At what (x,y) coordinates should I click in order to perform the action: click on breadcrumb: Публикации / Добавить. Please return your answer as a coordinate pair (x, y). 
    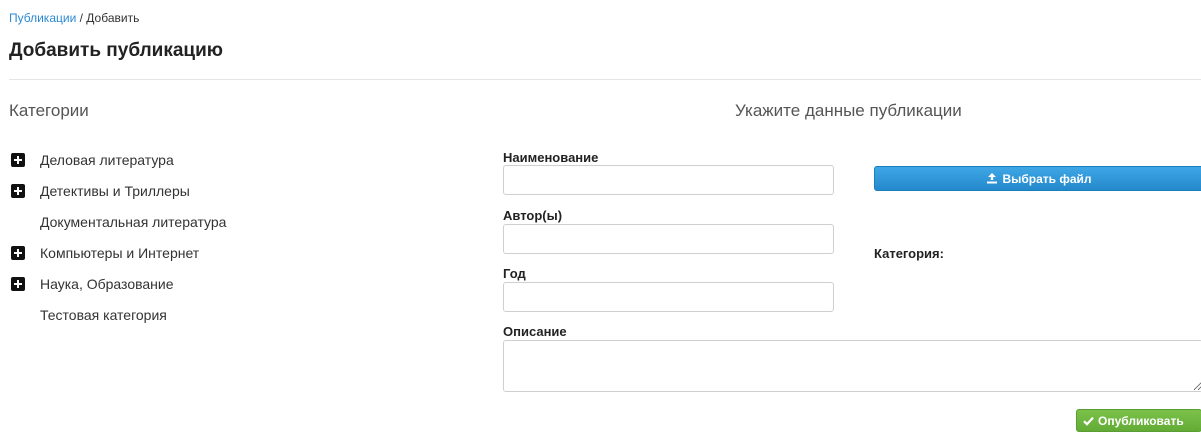
    Looking at the image, I should click on (74, 18).